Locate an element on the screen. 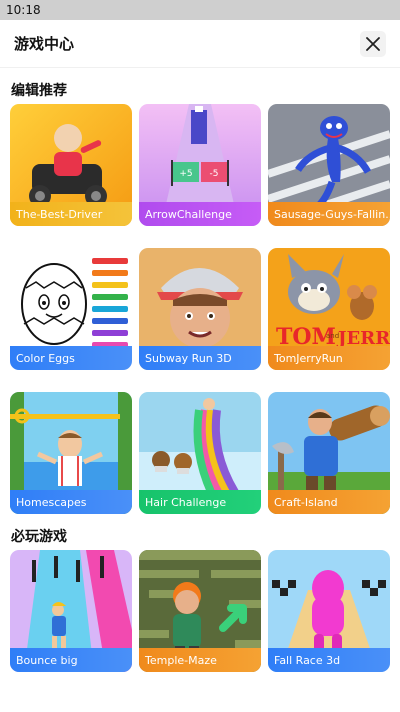  game-card-hair-challenge: Hair Challenge is located at coordinates (200, 453).